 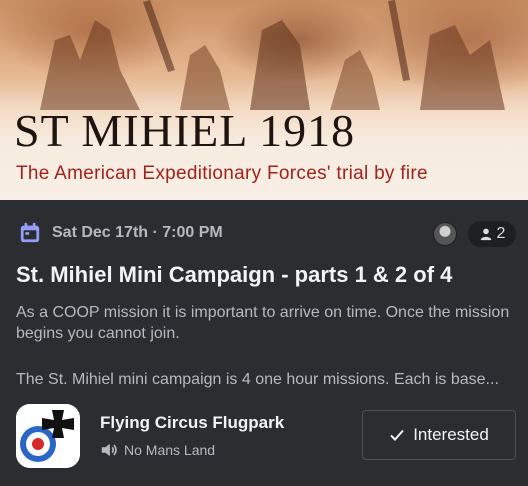 I want to click on check-icon, so click(x=397, y=435).